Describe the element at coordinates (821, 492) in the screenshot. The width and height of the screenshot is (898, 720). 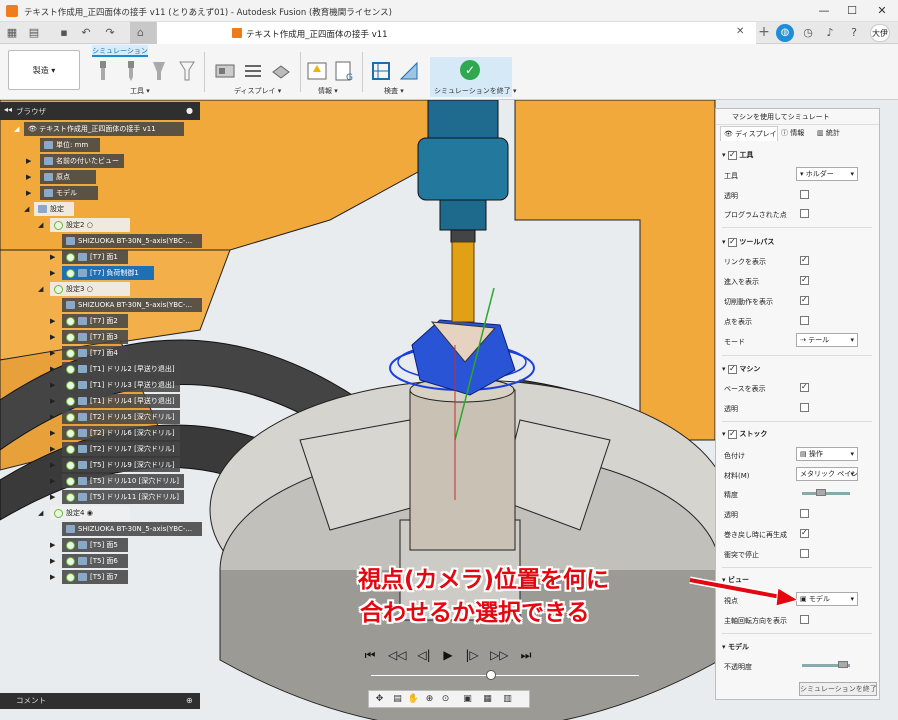
I see `accuracy-slider-handle` at that location.